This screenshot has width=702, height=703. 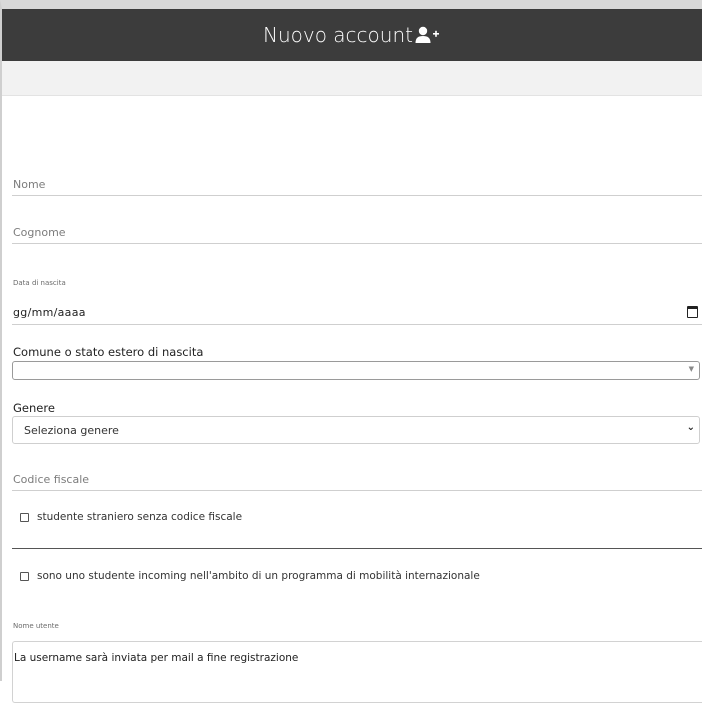 I want to click on sub-toolbar, so click(x=352, y=78).